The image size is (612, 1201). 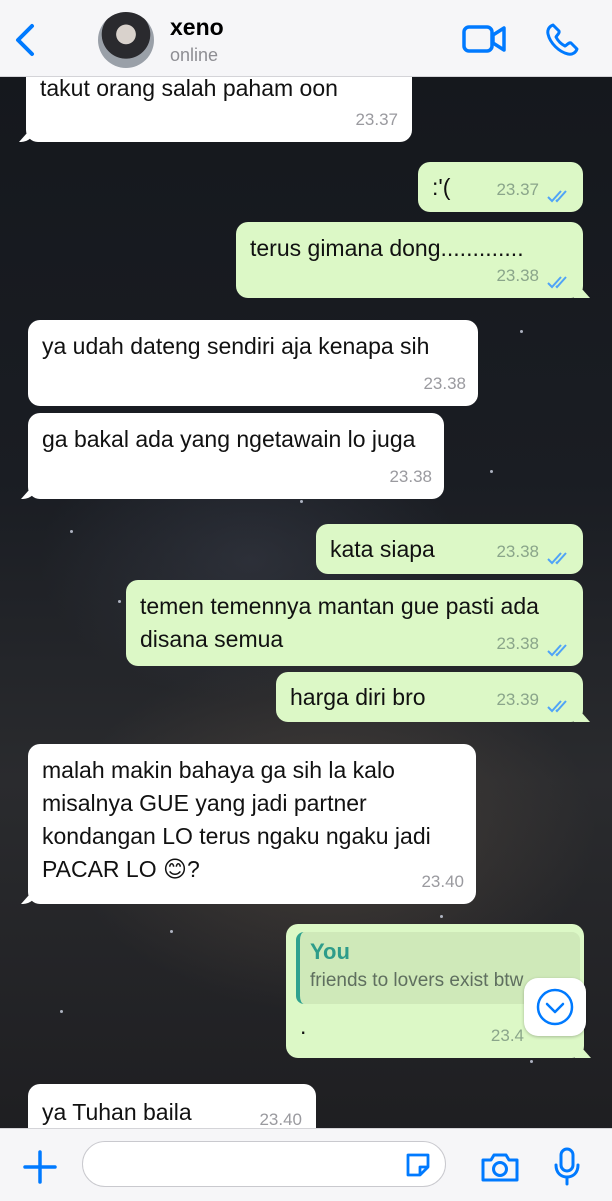 I want to click on camera-icon, so click(x=500, y=1167).